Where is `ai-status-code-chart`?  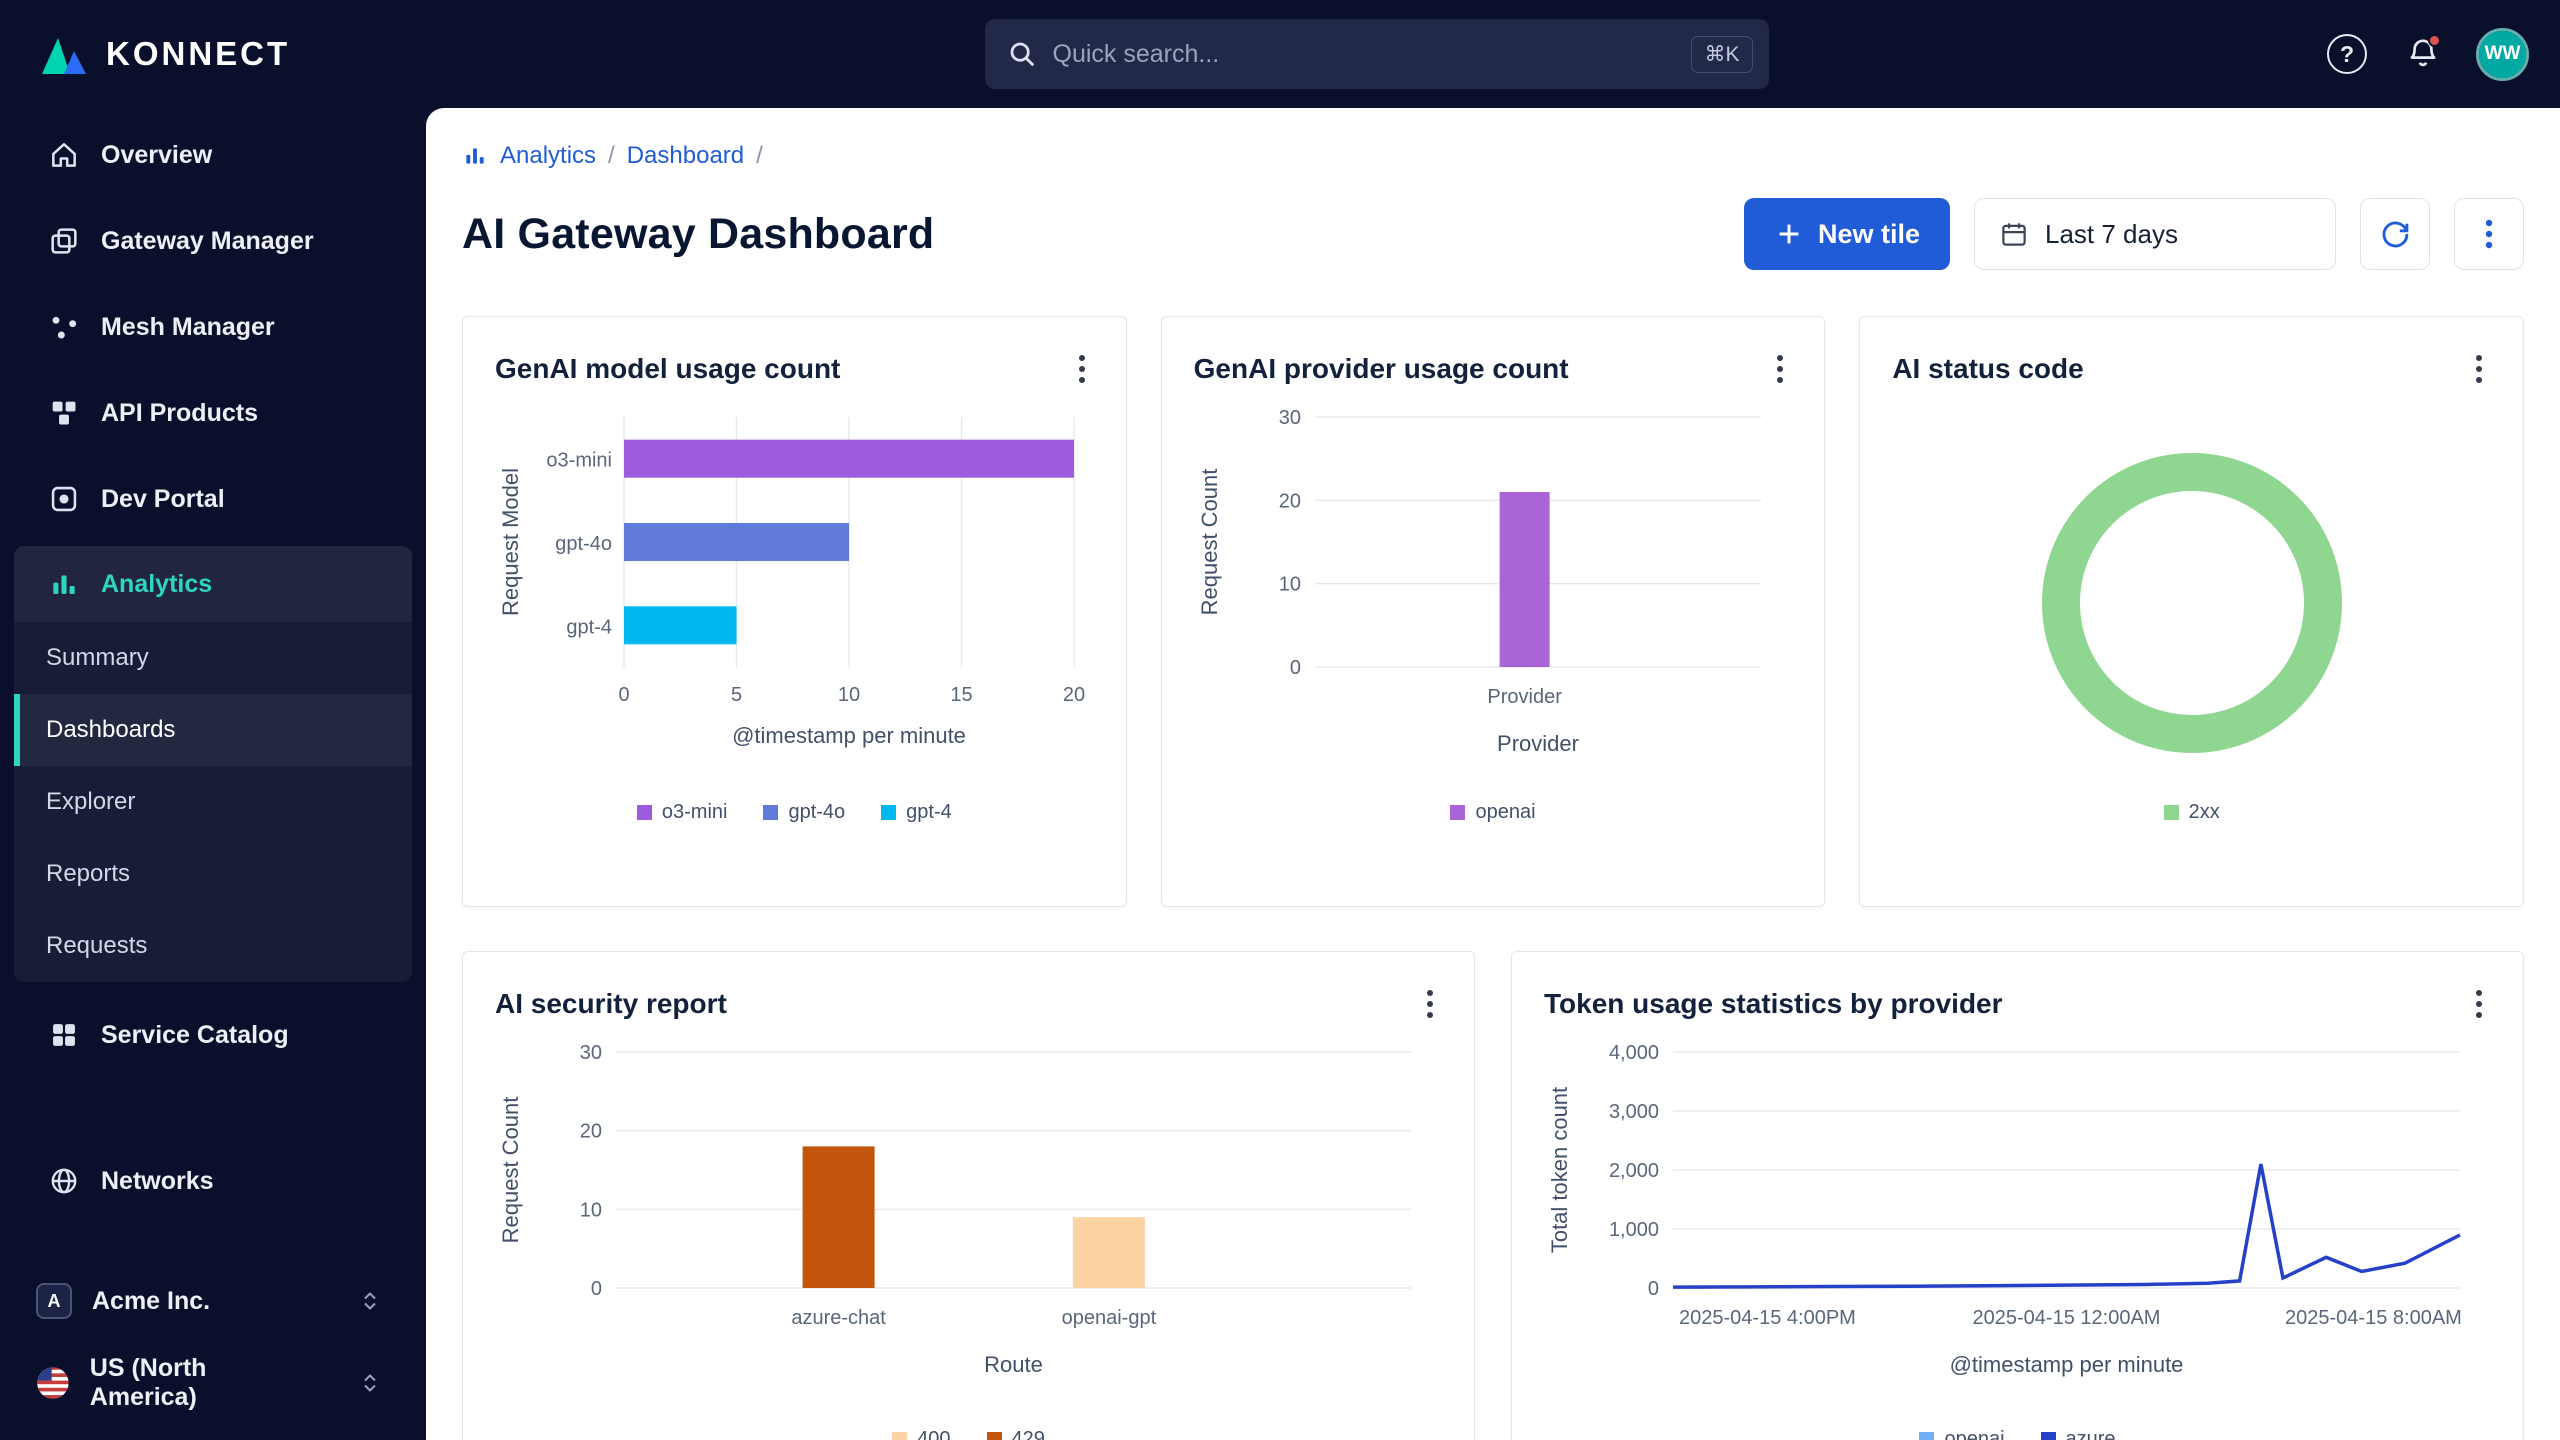 ai-status-code-chart is located at coordinates (2191, 599).